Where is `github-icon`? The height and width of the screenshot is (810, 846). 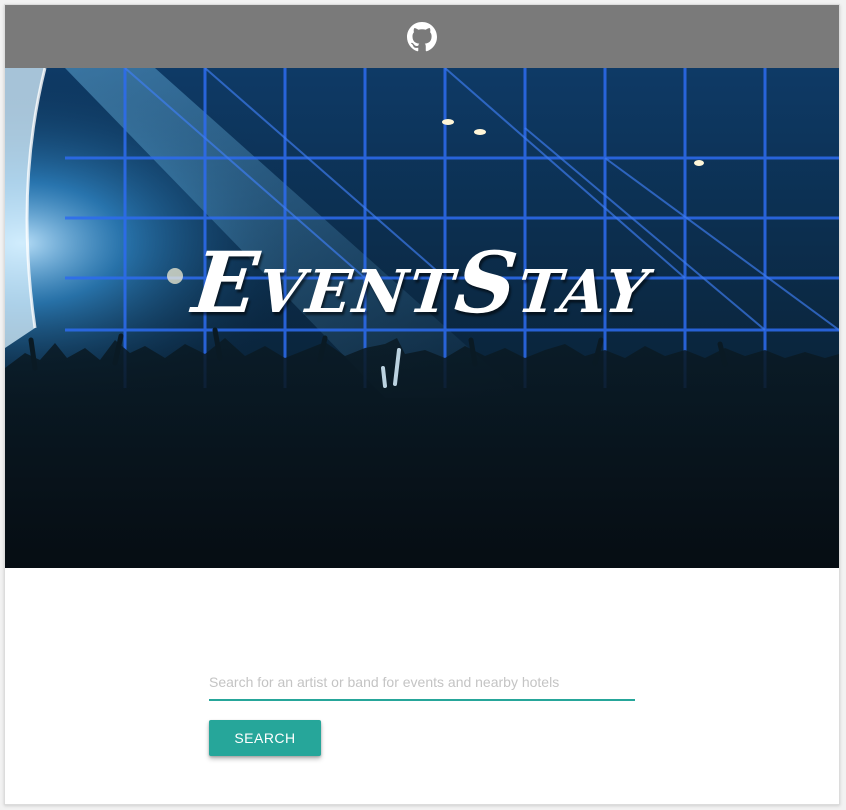 github-icon is located at coordinates (422, 36).